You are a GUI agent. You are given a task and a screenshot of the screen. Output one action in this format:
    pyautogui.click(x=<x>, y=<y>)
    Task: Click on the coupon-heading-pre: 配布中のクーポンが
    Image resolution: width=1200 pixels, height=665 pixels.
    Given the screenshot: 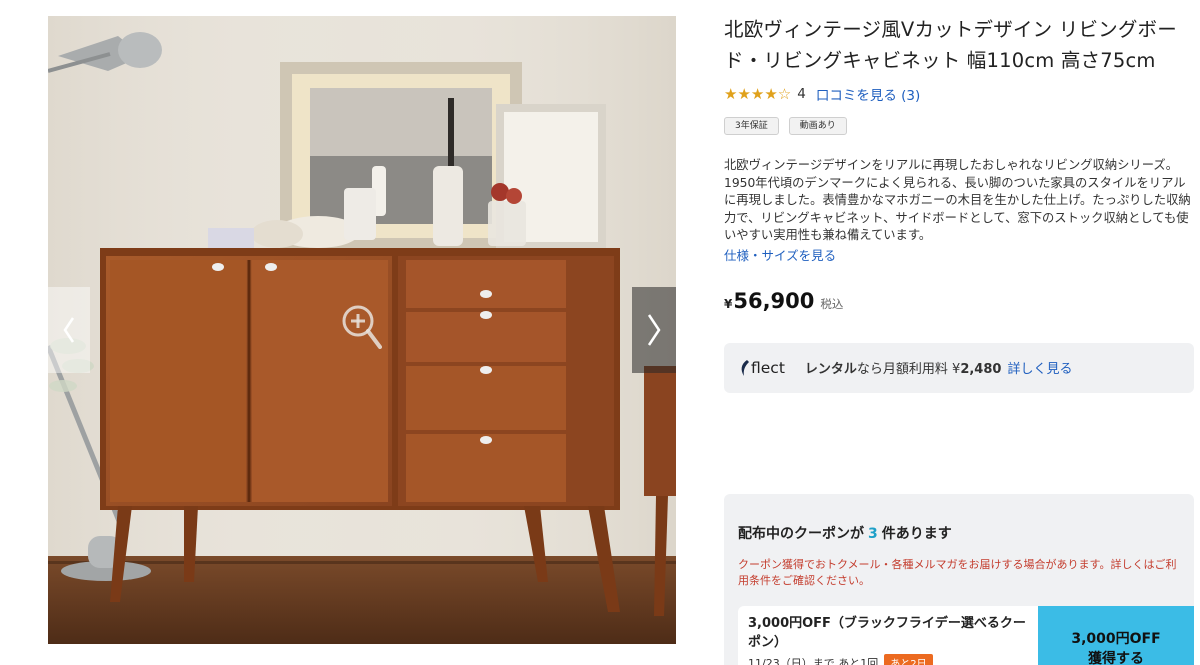 What is the action you would take?
    pyautogui.click(x=801, y=534)
    